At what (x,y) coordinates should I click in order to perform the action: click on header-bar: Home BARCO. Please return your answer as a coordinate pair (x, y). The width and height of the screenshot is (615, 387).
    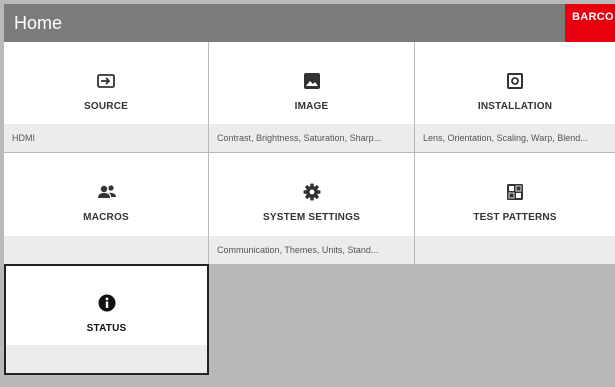
    Looking at the image, I should click on (309, 23).